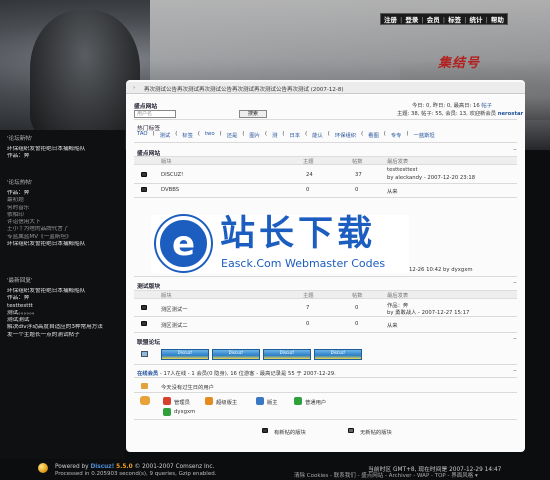  Describe the element at coordinates (325, 160) in the screenshot. I see `forum-table-header` at that location.